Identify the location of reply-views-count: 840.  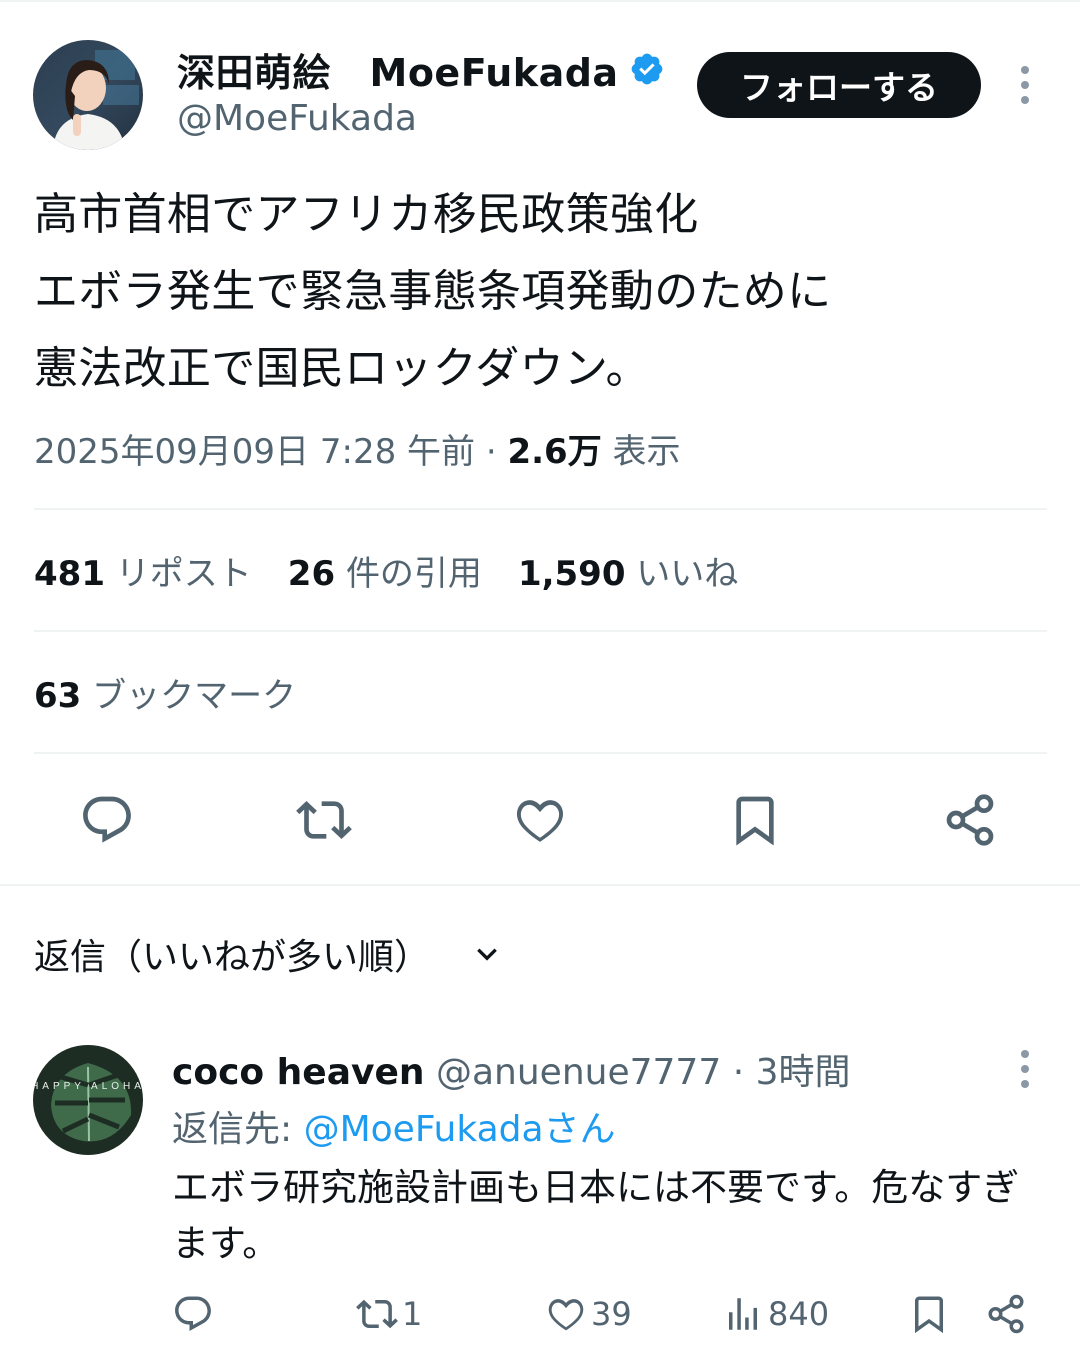
(799, 1314).